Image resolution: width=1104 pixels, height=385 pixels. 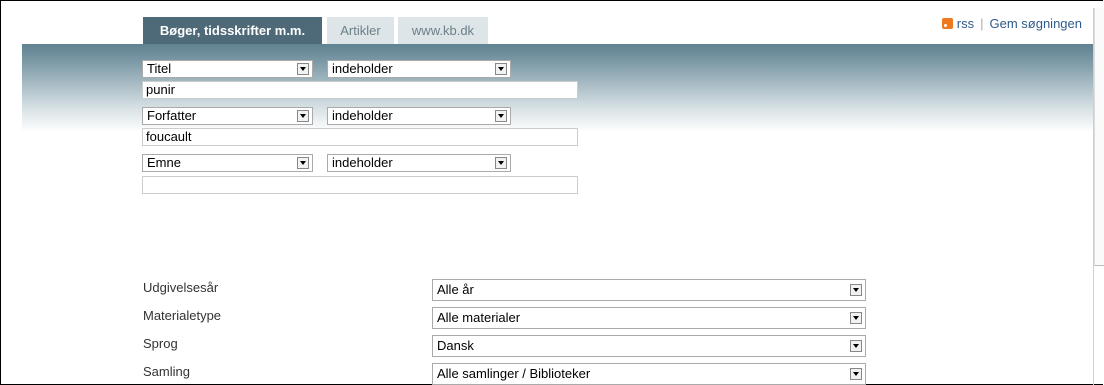 What do you see at coordinates (965, 23) in the screenshot?
I see `rss-link: rss` at bounding box center [965, 23].